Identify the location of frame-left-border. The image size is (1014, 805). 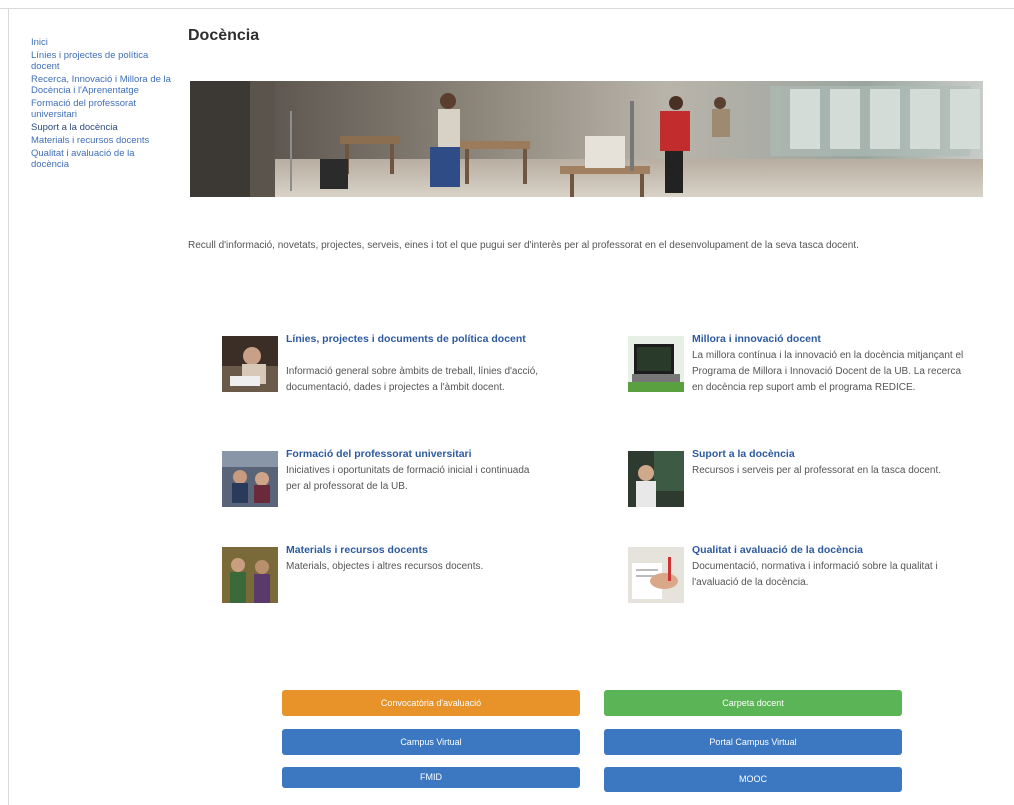
(8, 406).